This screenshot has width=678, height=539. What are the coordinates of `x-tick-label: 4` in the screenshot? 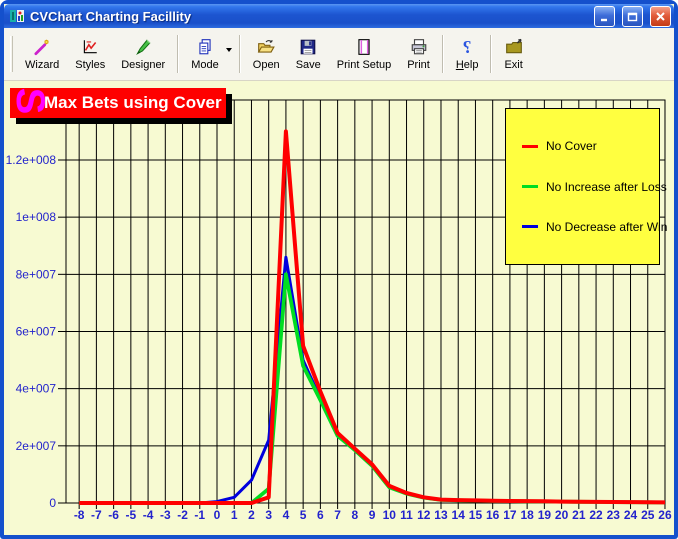 It's located at (286, 515).